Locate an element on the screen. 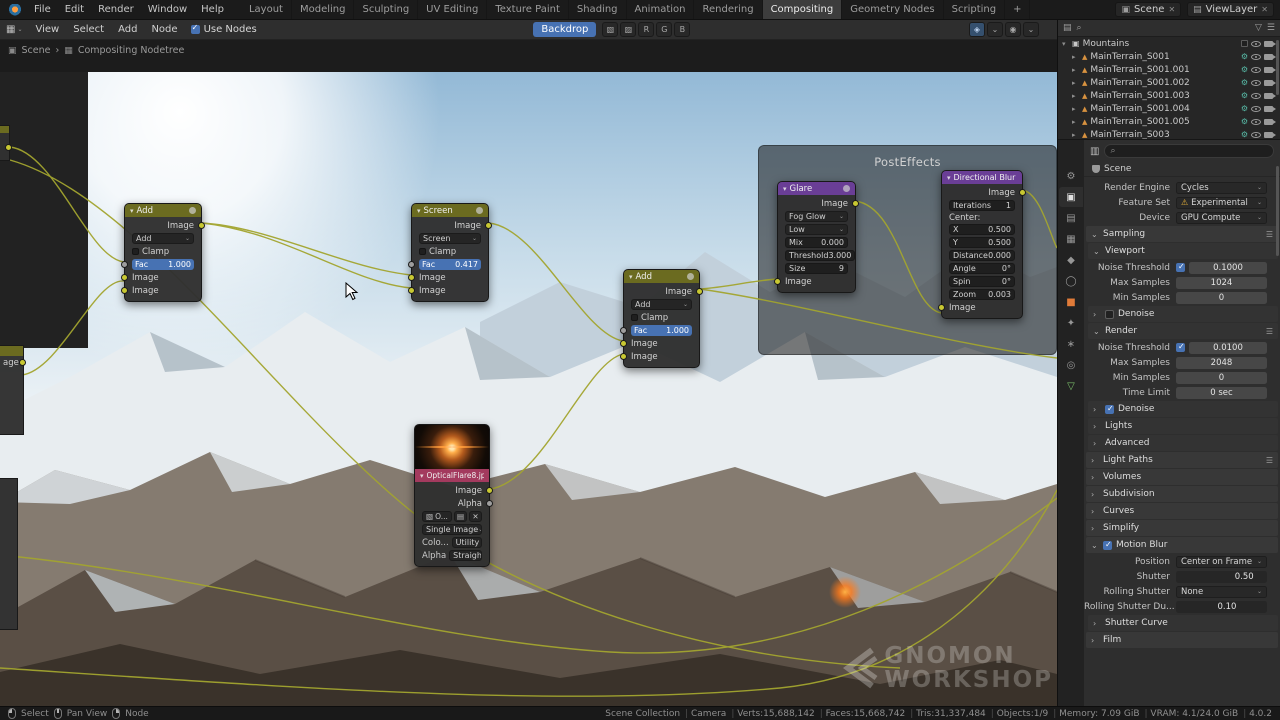 The width and height of the screenshot is (1280, 720). object-data-tab-icon: ▽ is located at coordinates (1071, 386).